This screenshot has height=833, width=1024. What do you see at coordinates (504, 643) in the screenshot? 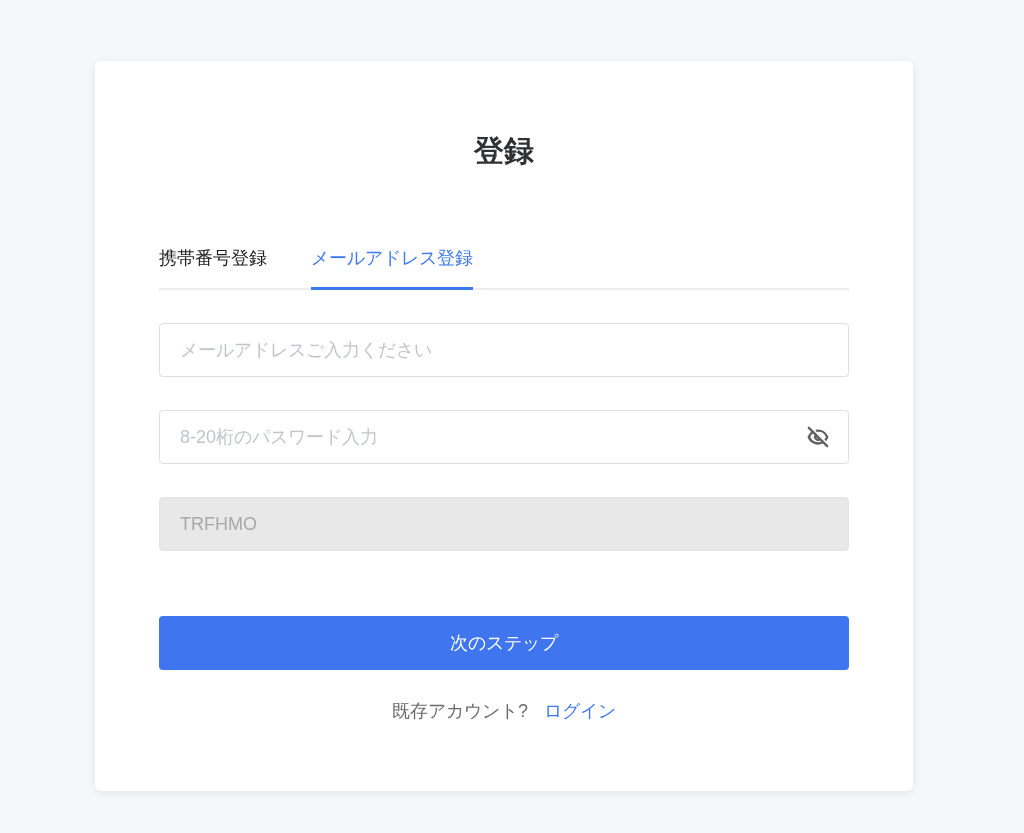
I see `next-step-button: 次のステップ` at bounding box center [504, 643].